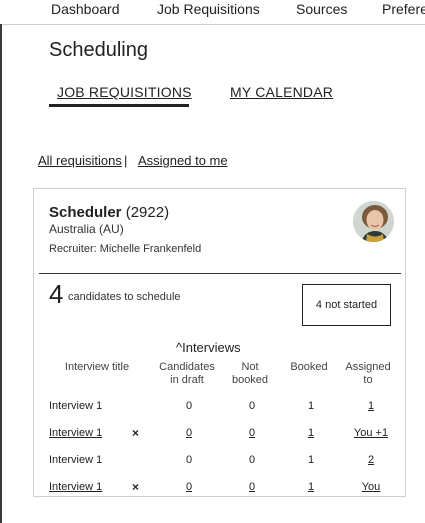 This screenshot has height=523, width=425. I want to click on header-candidates-in-draft: Candidates in draft, so click(187, 374).